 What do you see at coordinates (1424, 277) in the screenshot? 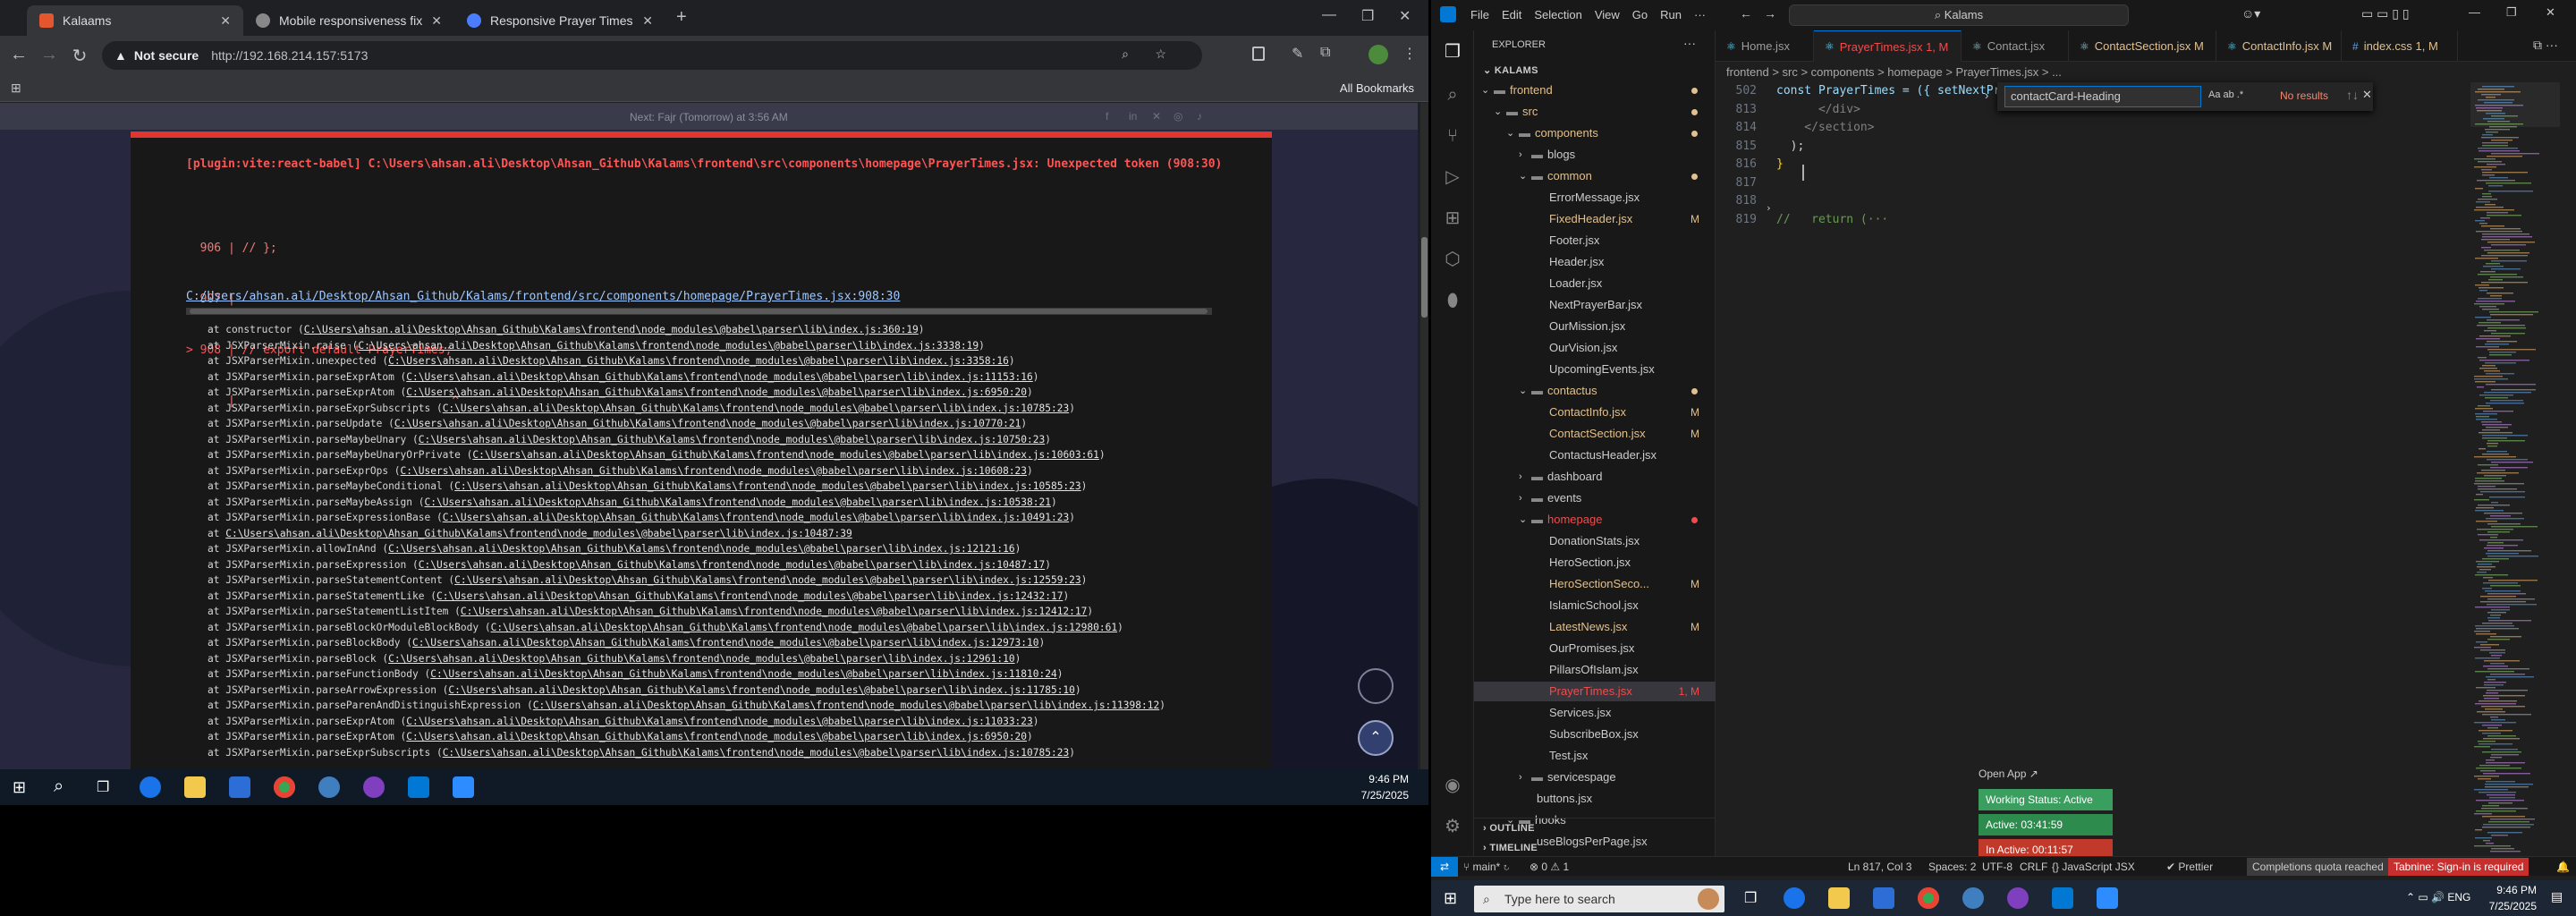
I see `scroll-thumb` at bounding box center [1424, 277].